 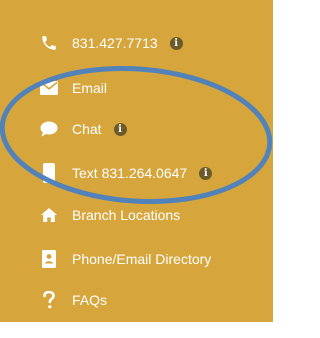 I want to click on phone-icon, so click(x=49, y=43).